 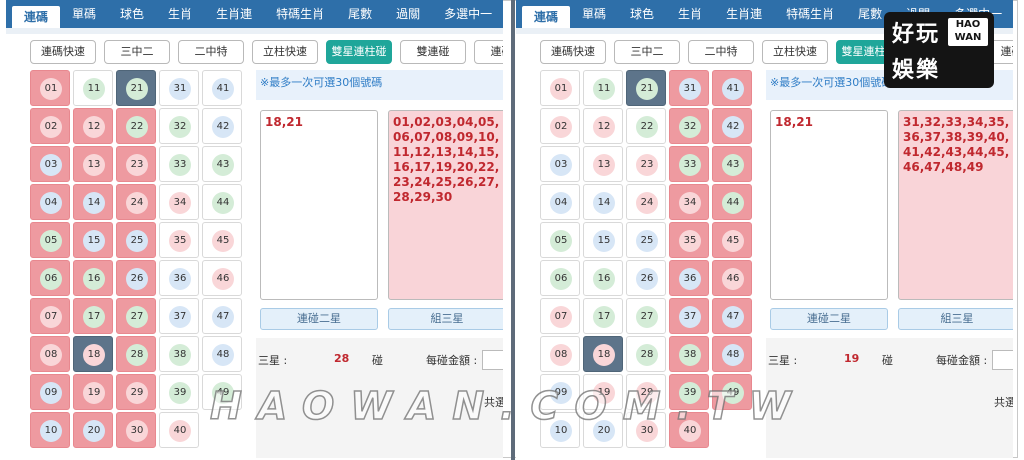 I want to click on number-cell-10: 10, so click(x=50, y=430).